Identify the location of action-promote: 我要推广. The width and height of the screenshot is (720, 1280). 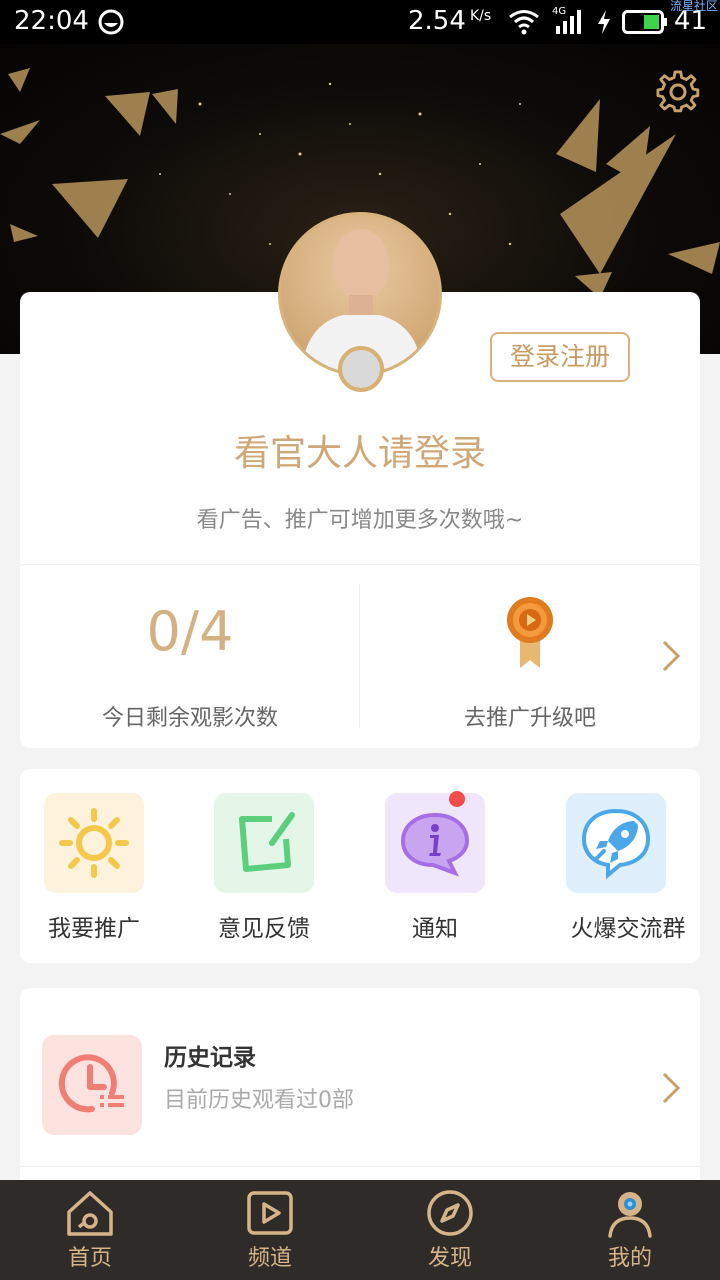
(105, 873).